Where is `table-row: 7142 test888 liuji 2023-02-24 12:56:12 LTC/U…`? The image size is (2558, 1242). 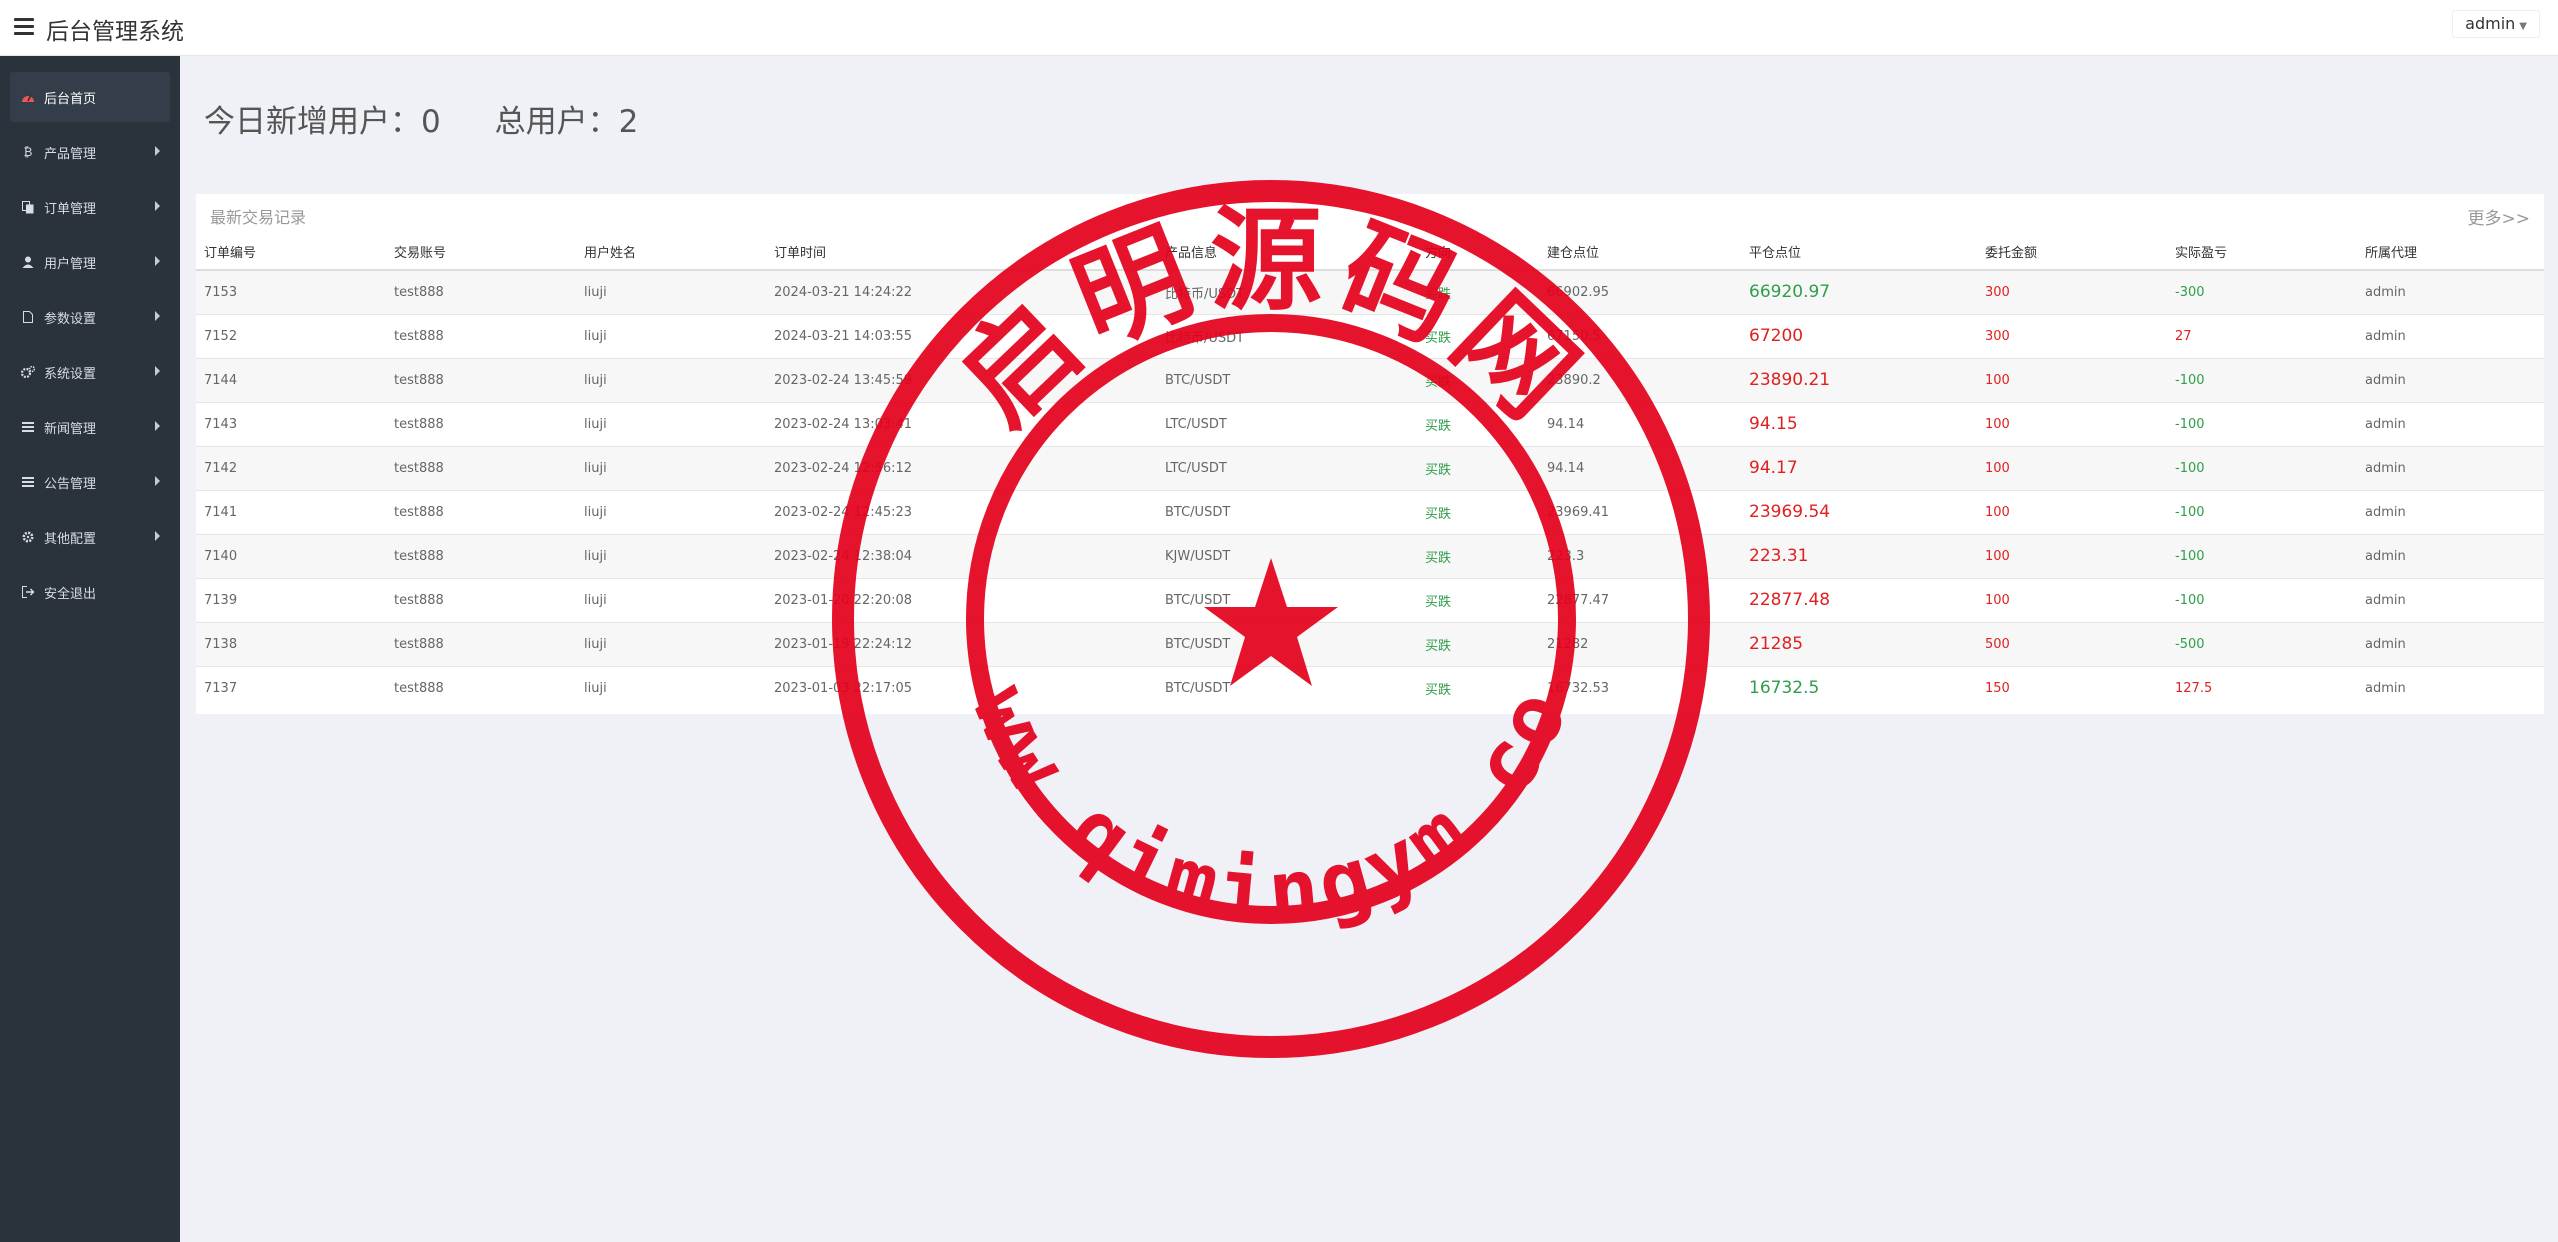 table-row: 7142 test888 liuji 2023-02-24 12:56:12 LTC/U… is located at coordinates (1370, 467).